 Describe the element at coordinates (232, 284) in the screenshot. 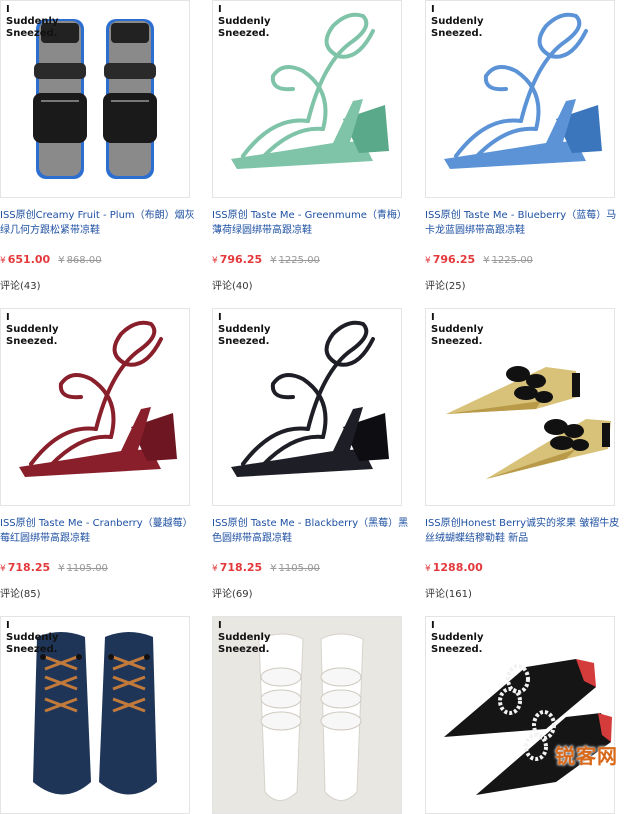

I see `review-count-link: 评论(40)` at that location.